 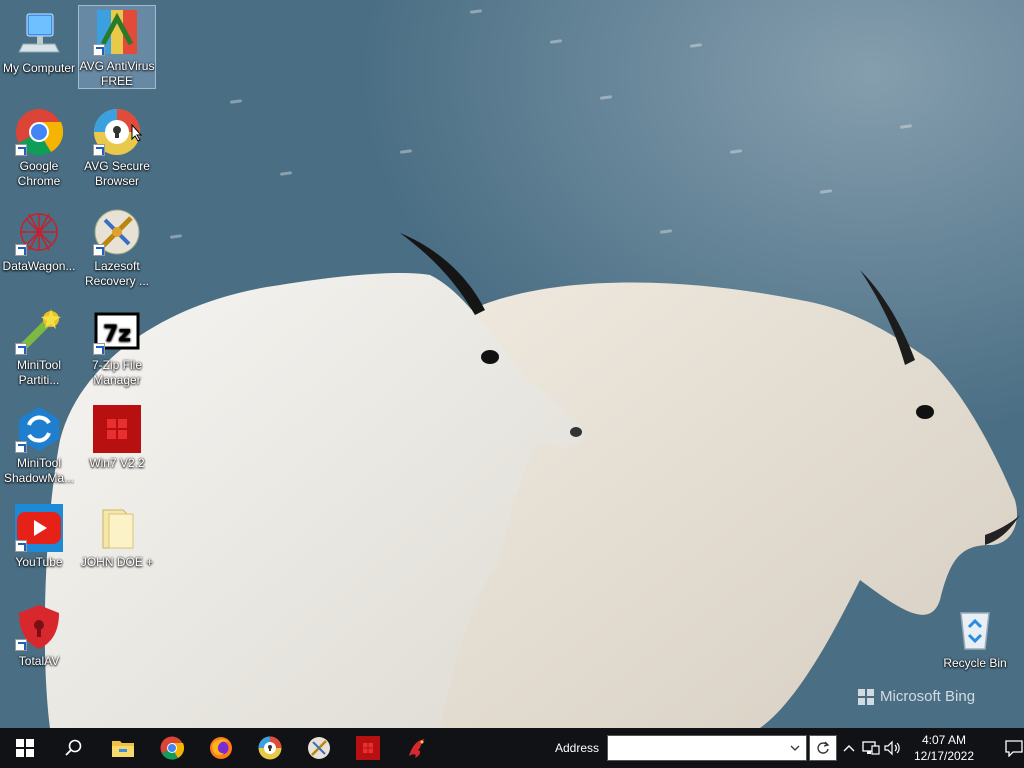 I want to click on taskbar-file-explorer, so click(x=122, y=748).